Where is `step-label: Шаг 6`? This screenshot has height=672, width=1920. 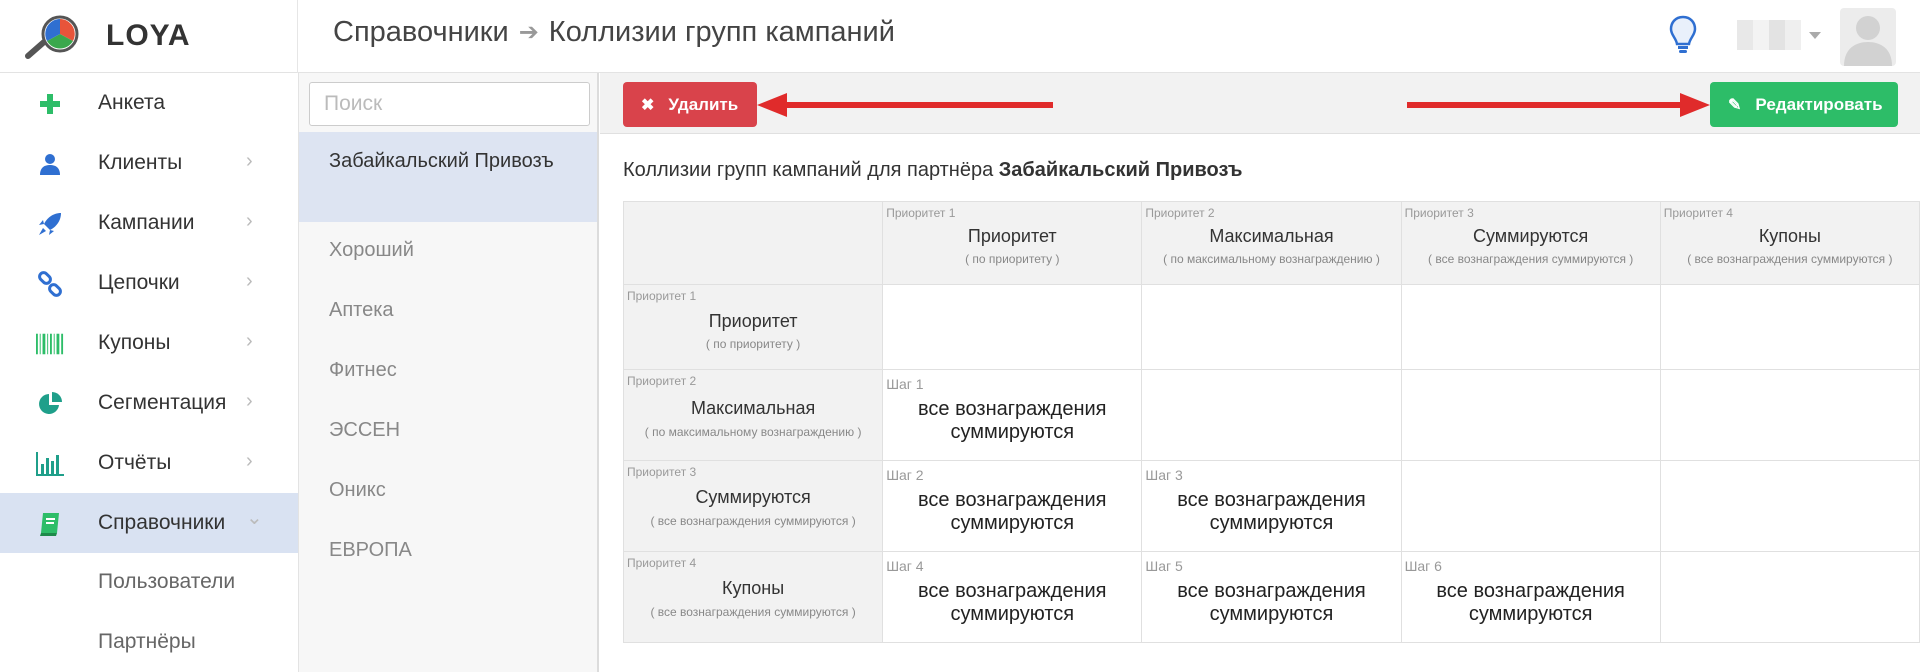 step-label: Шаг 6 is located at coordinates (1423, 566).